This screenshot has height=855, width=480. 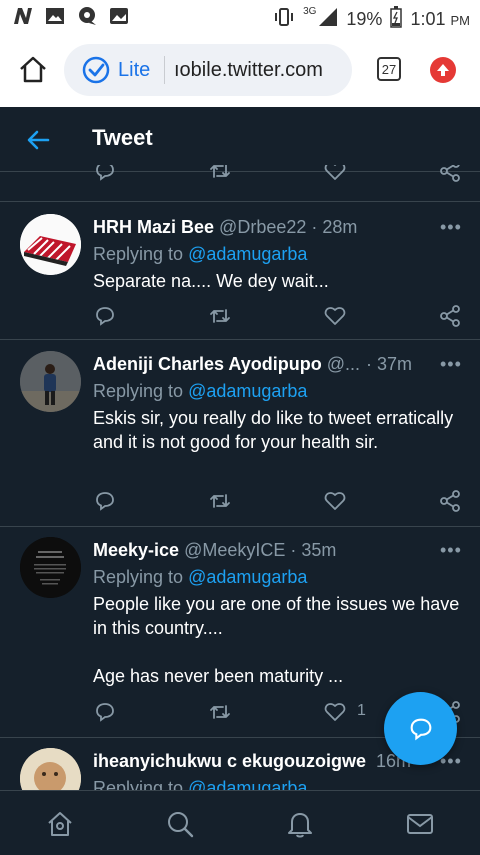 What do you see at coordinates (460, 20) in the screenshot?
I see `clock-ampm: PM` at bounding box center [460, 20].